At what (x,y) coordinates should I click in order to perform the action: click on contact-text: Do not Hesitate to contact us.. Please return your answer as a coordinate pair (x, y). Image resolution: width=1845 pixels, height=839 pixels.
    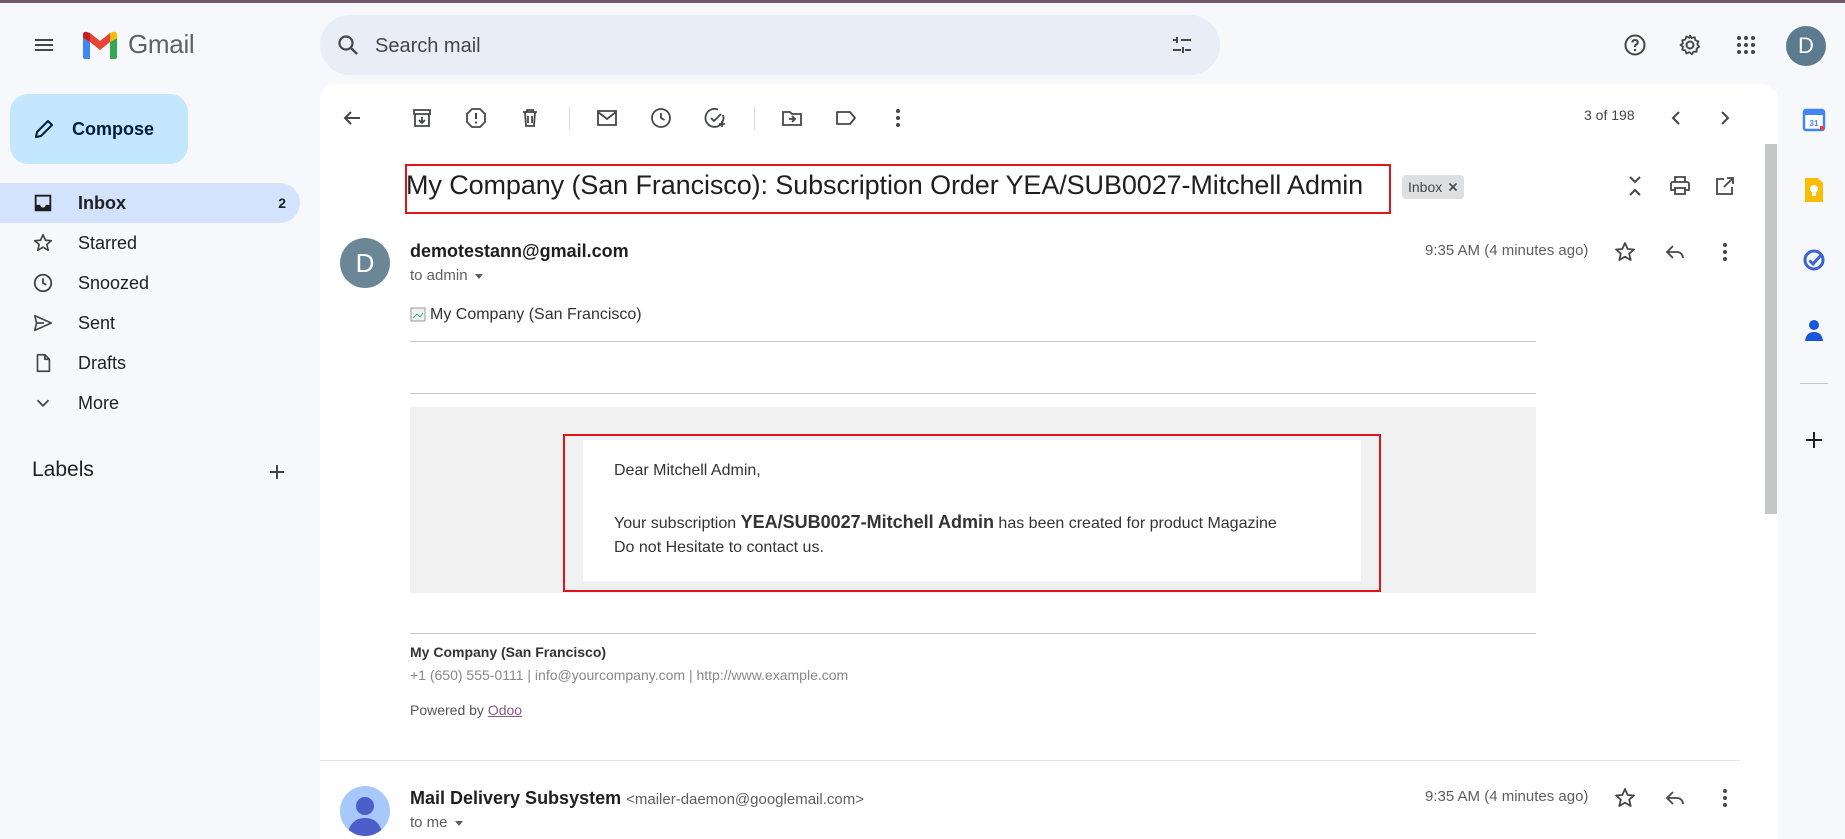
    Looking at the image, I should click on (719, 547).